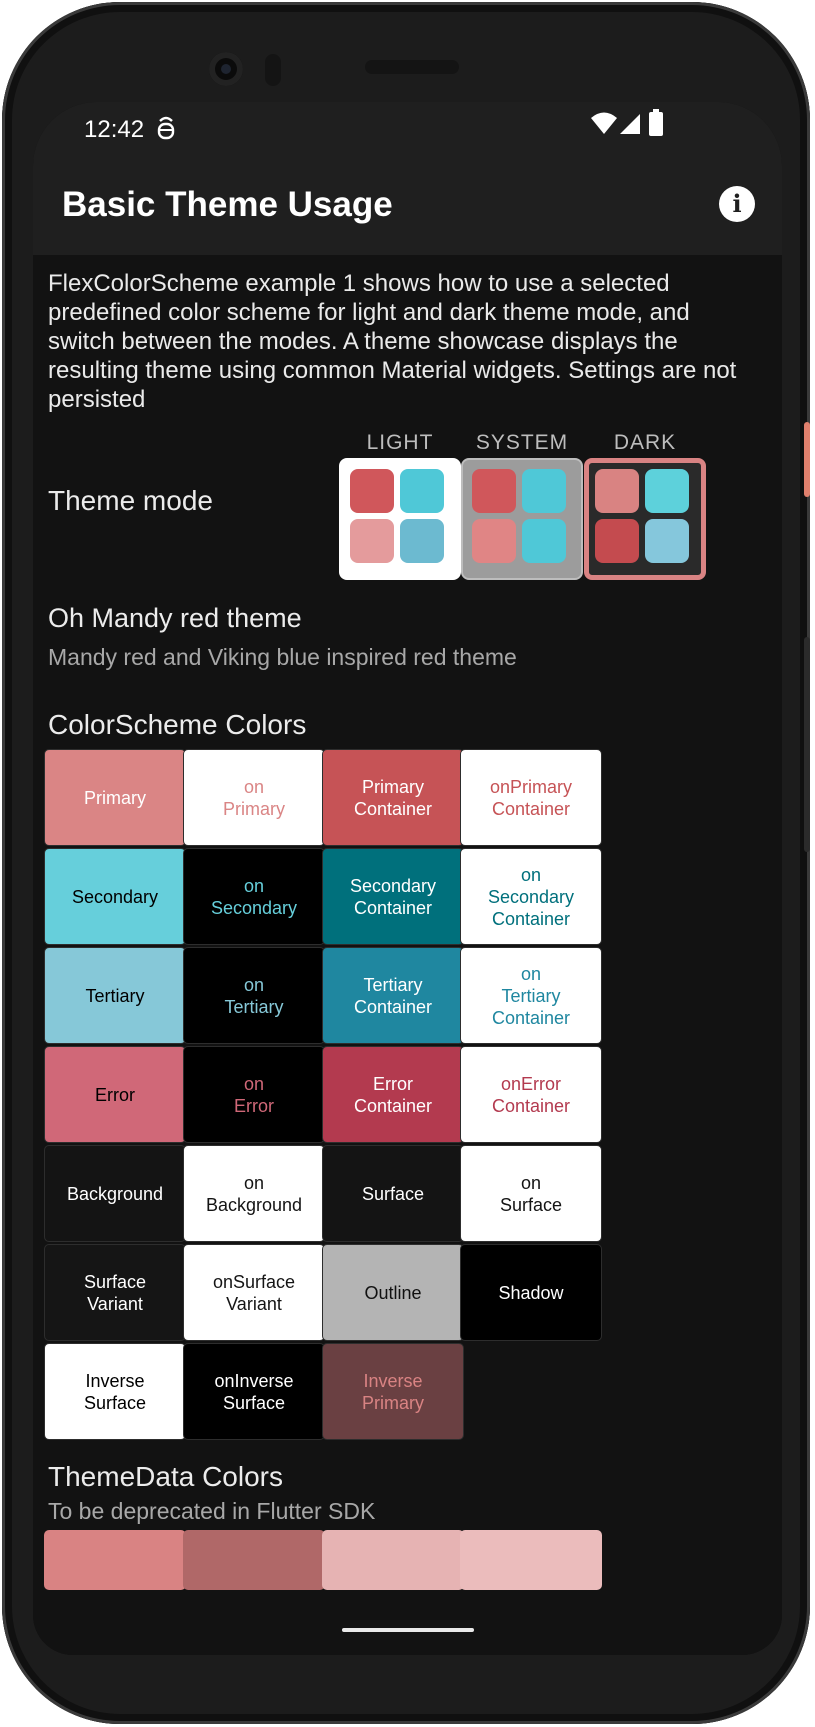 The height and width of the screenshot is (1727, 815). I want to click on gesture-nav-bar, so click(407, 1627).